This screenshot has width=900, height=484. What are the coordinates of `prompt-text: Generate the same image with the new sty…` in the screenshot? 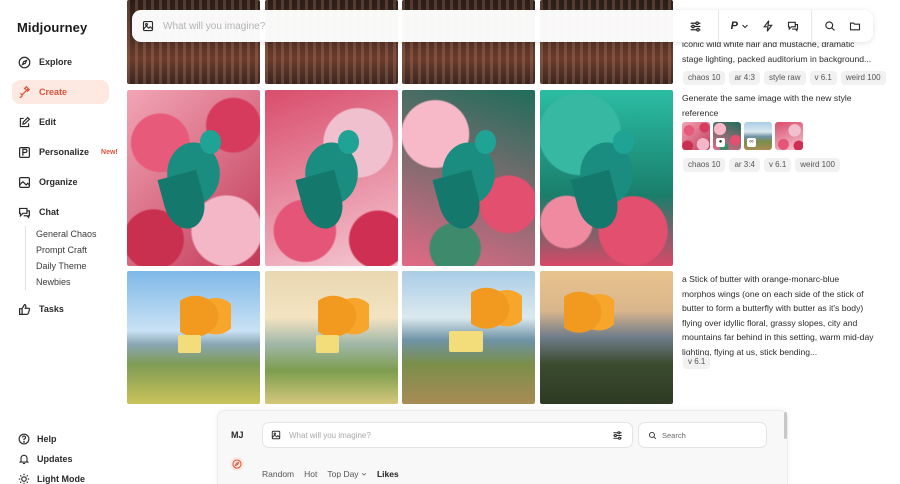 It's located at (778, 105).